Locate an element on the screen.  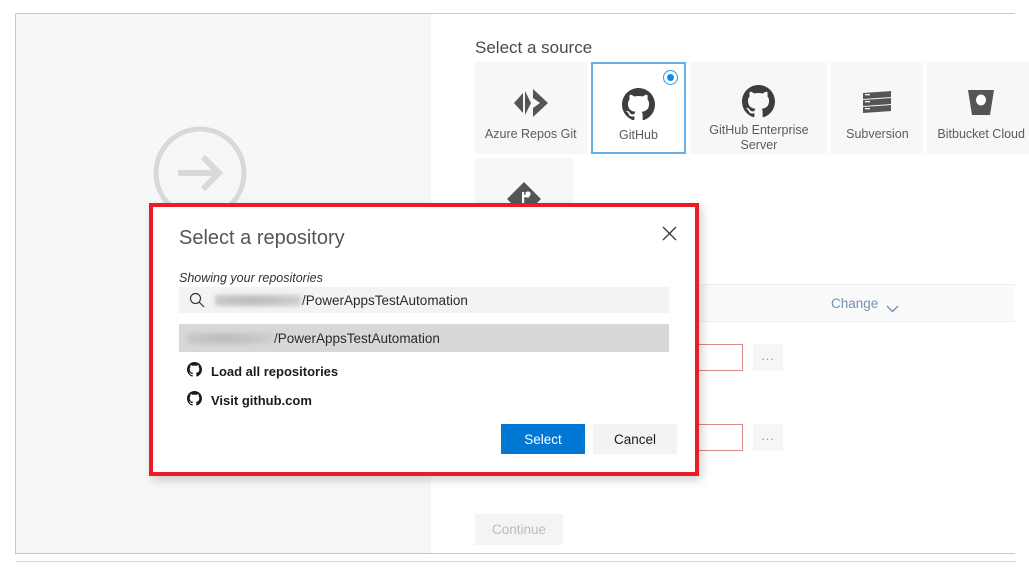
visit-github-label: Visit github.com is located at coordinates (261, 400).